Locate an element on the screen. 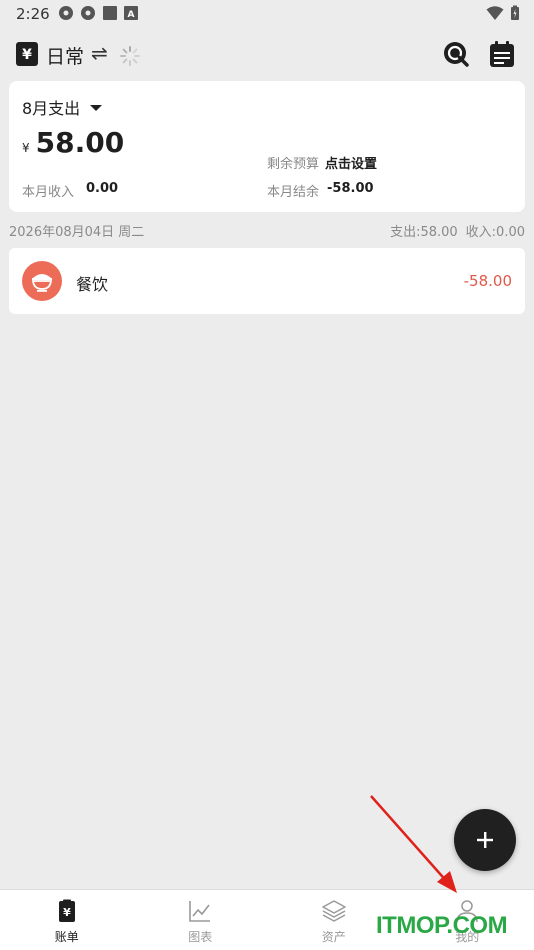  day-date: 2026年08月04日 周二 is located at coordinates (77, 232).